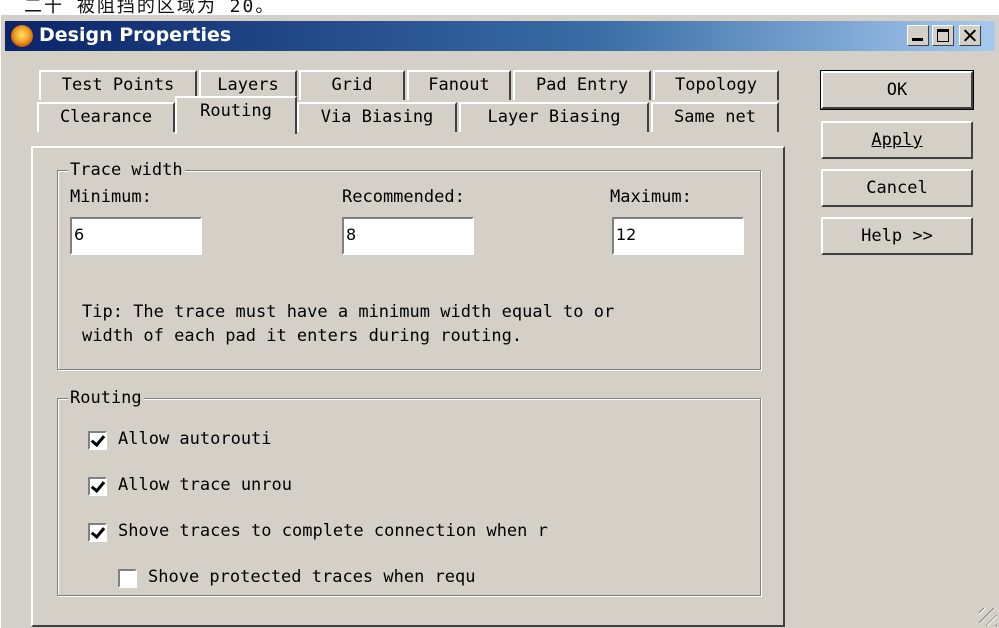 The image size is (999, 628). Describe the element at coordinates (408, 236) in the screenshot. I see `recommended-width-input: 8` at that location.